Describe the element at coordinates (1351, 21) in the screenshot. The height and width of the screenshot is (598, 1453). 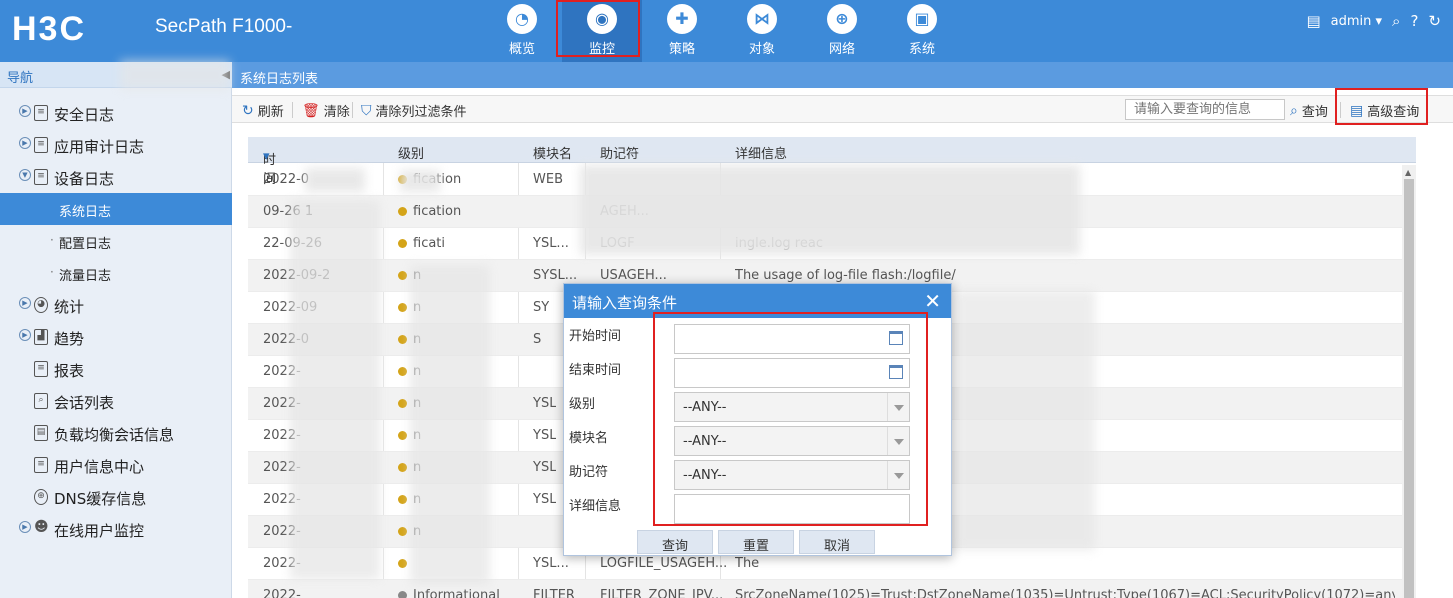
I see `username: admin` at that location.